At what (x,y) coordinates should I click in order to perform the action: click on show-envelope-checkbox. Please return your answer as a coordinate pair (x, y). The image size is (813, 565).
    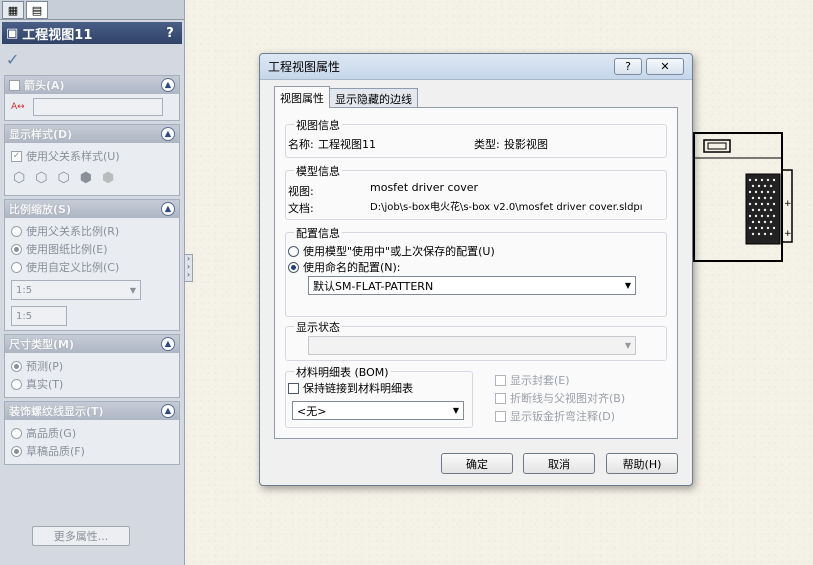
    Looking at the image, I should click on (500, 380).